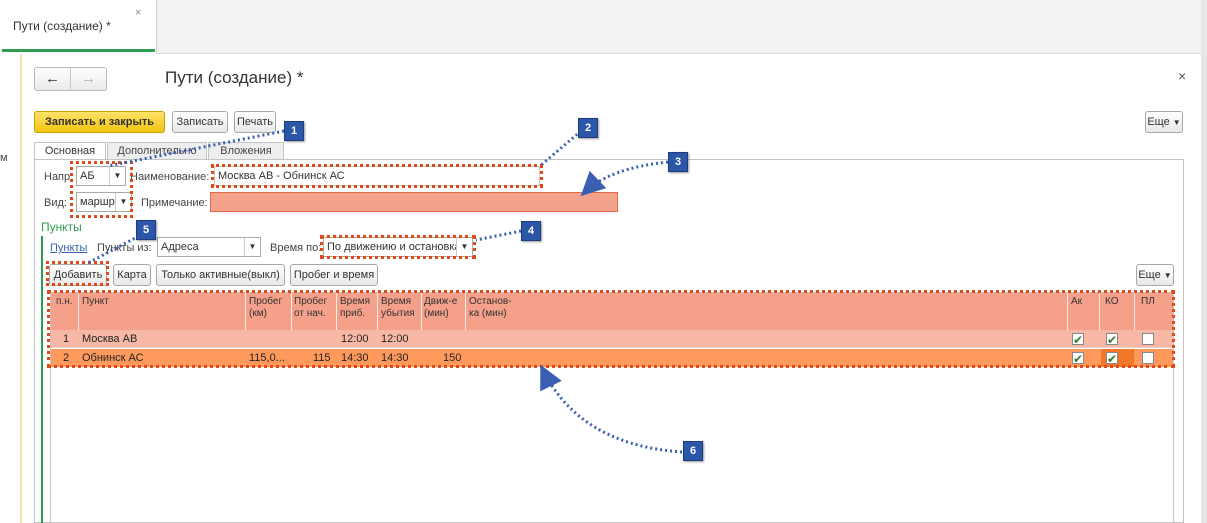  I want to click on direction-label: Напр:, so click(59, 177).